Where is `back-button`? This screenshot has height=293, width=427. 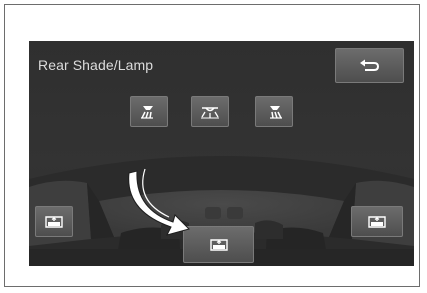
back-button is located at coordinates (369, 65).